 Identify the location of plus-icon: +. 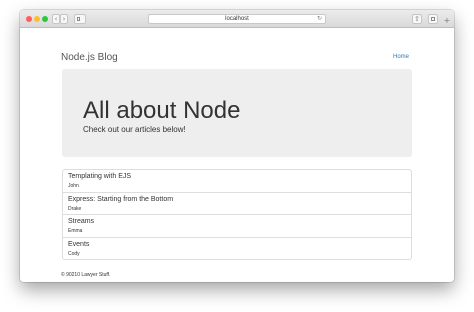
(447, 20).